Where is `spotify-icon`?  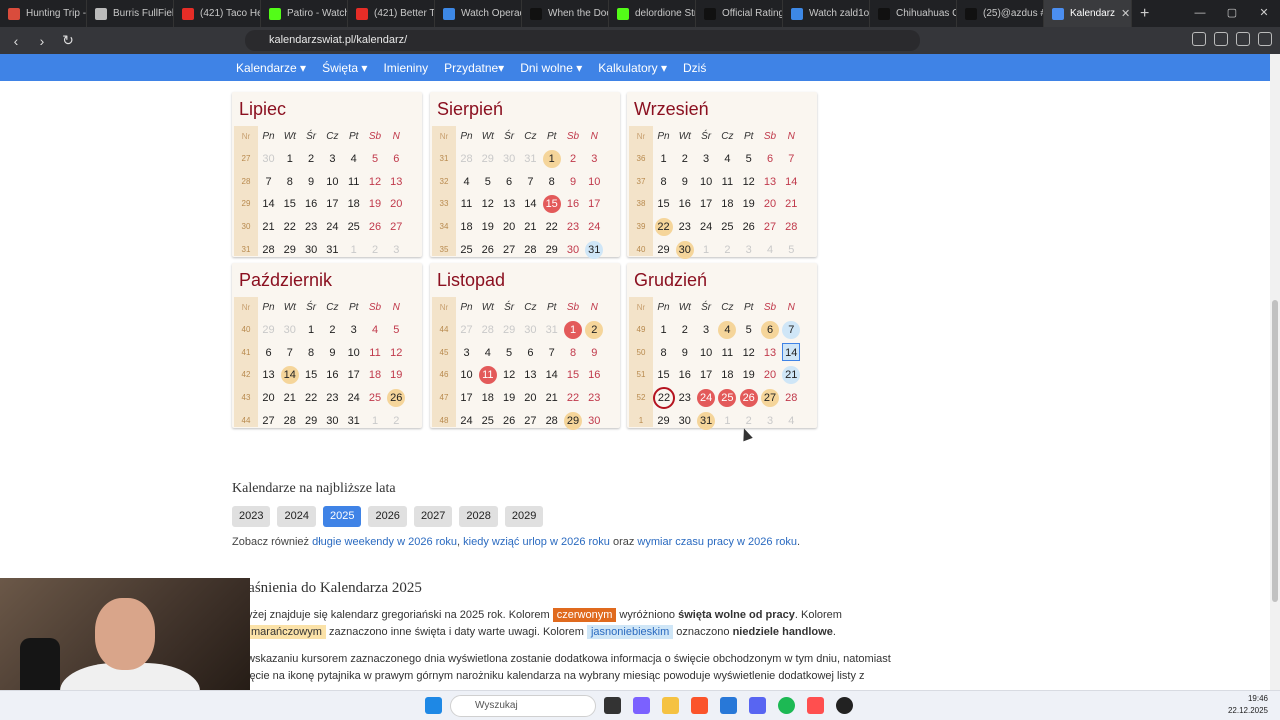 spotify-icon is located at coordinates (786, 705).